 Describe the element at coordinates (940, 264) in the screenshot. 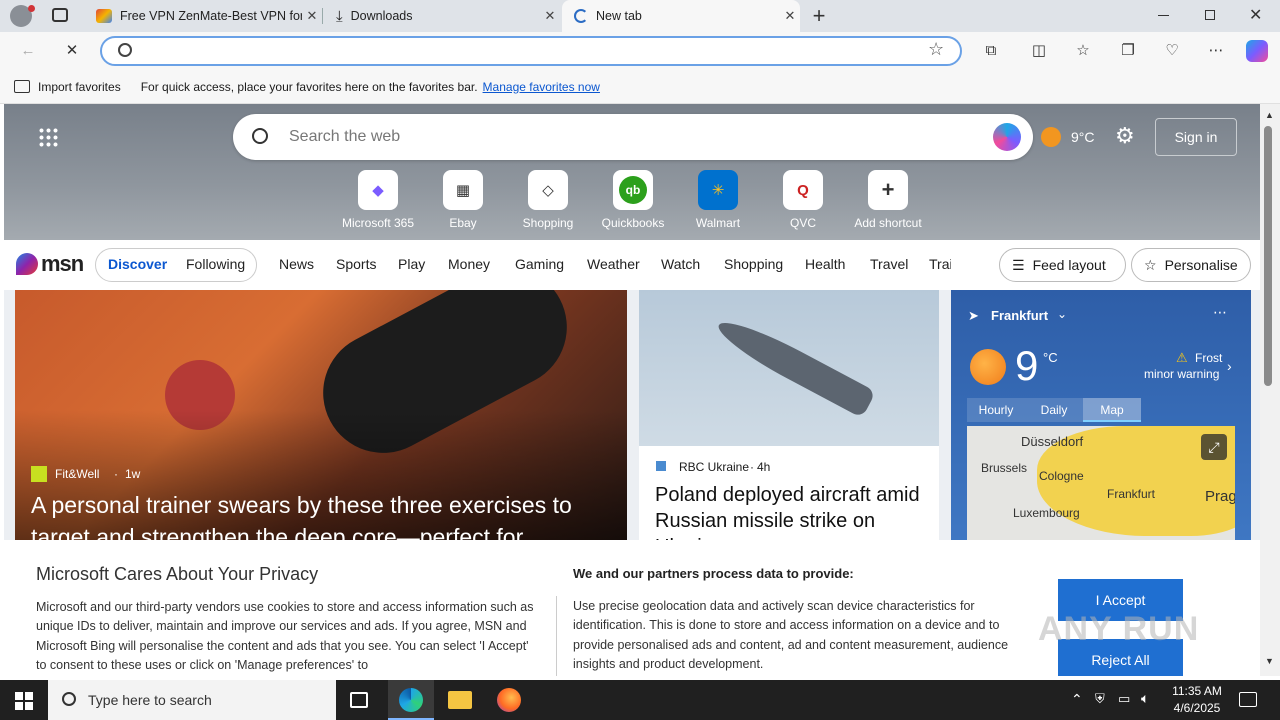

I see `nav-traffic: Trai` at that location.